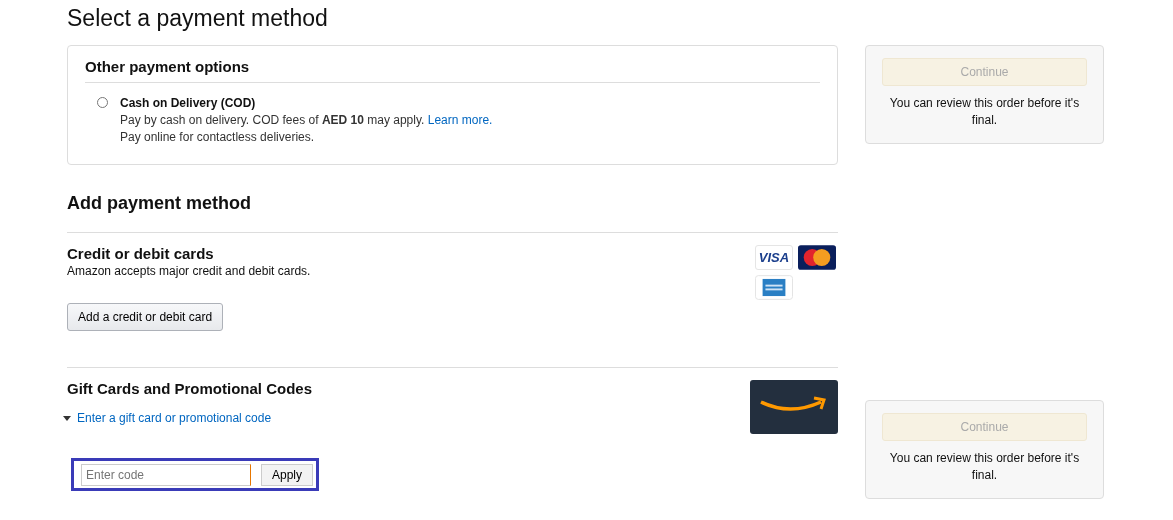 This screenshot has width=1173, height=520. I want to click on learn-more-link: Learn more., so click(460, 120).